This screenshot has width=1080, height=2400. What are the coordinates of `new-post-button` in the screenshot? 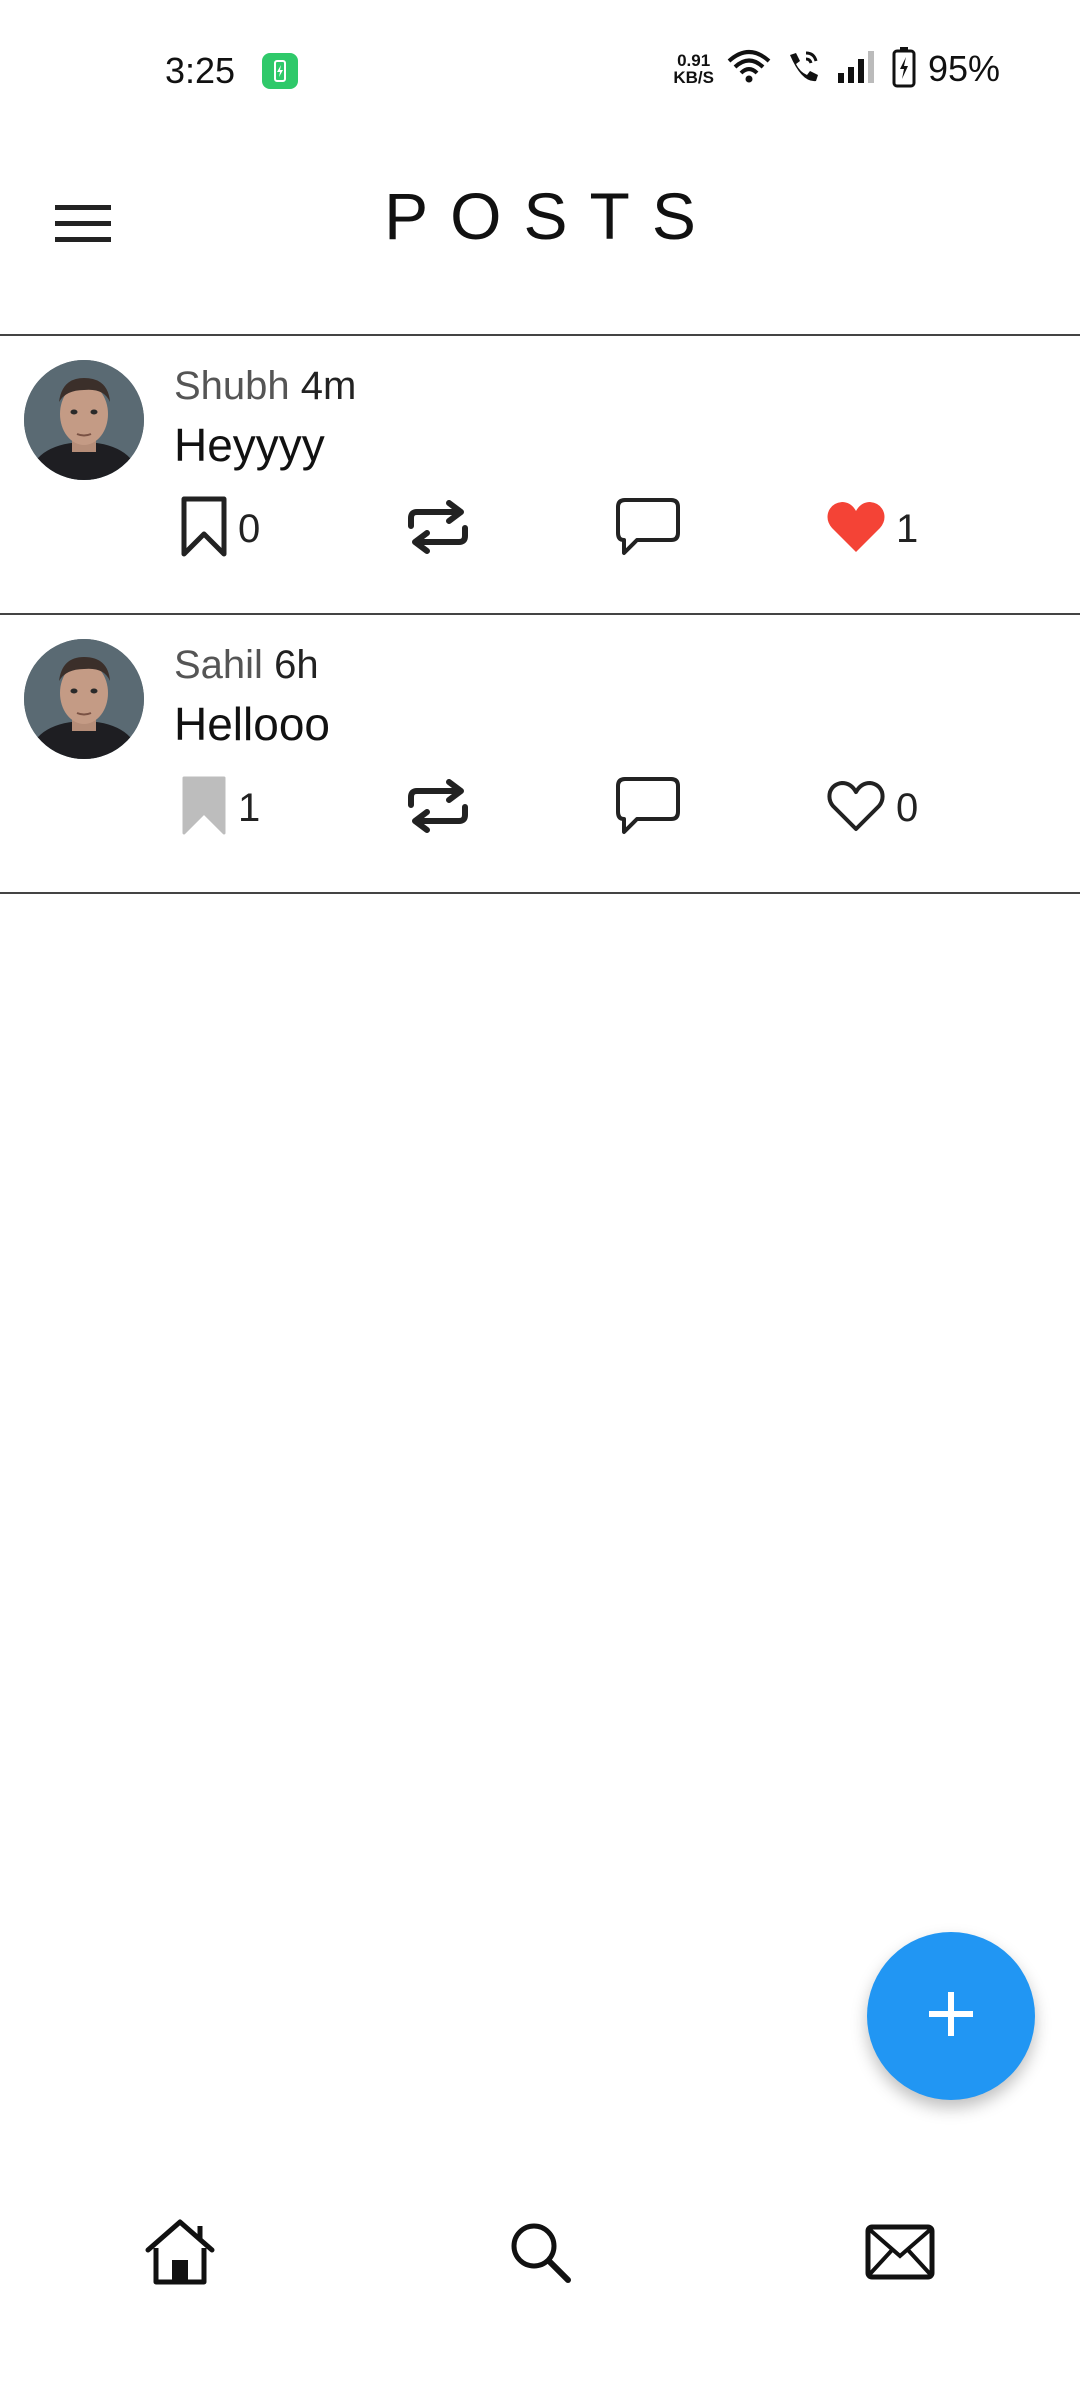 It's located at (951, 2016).